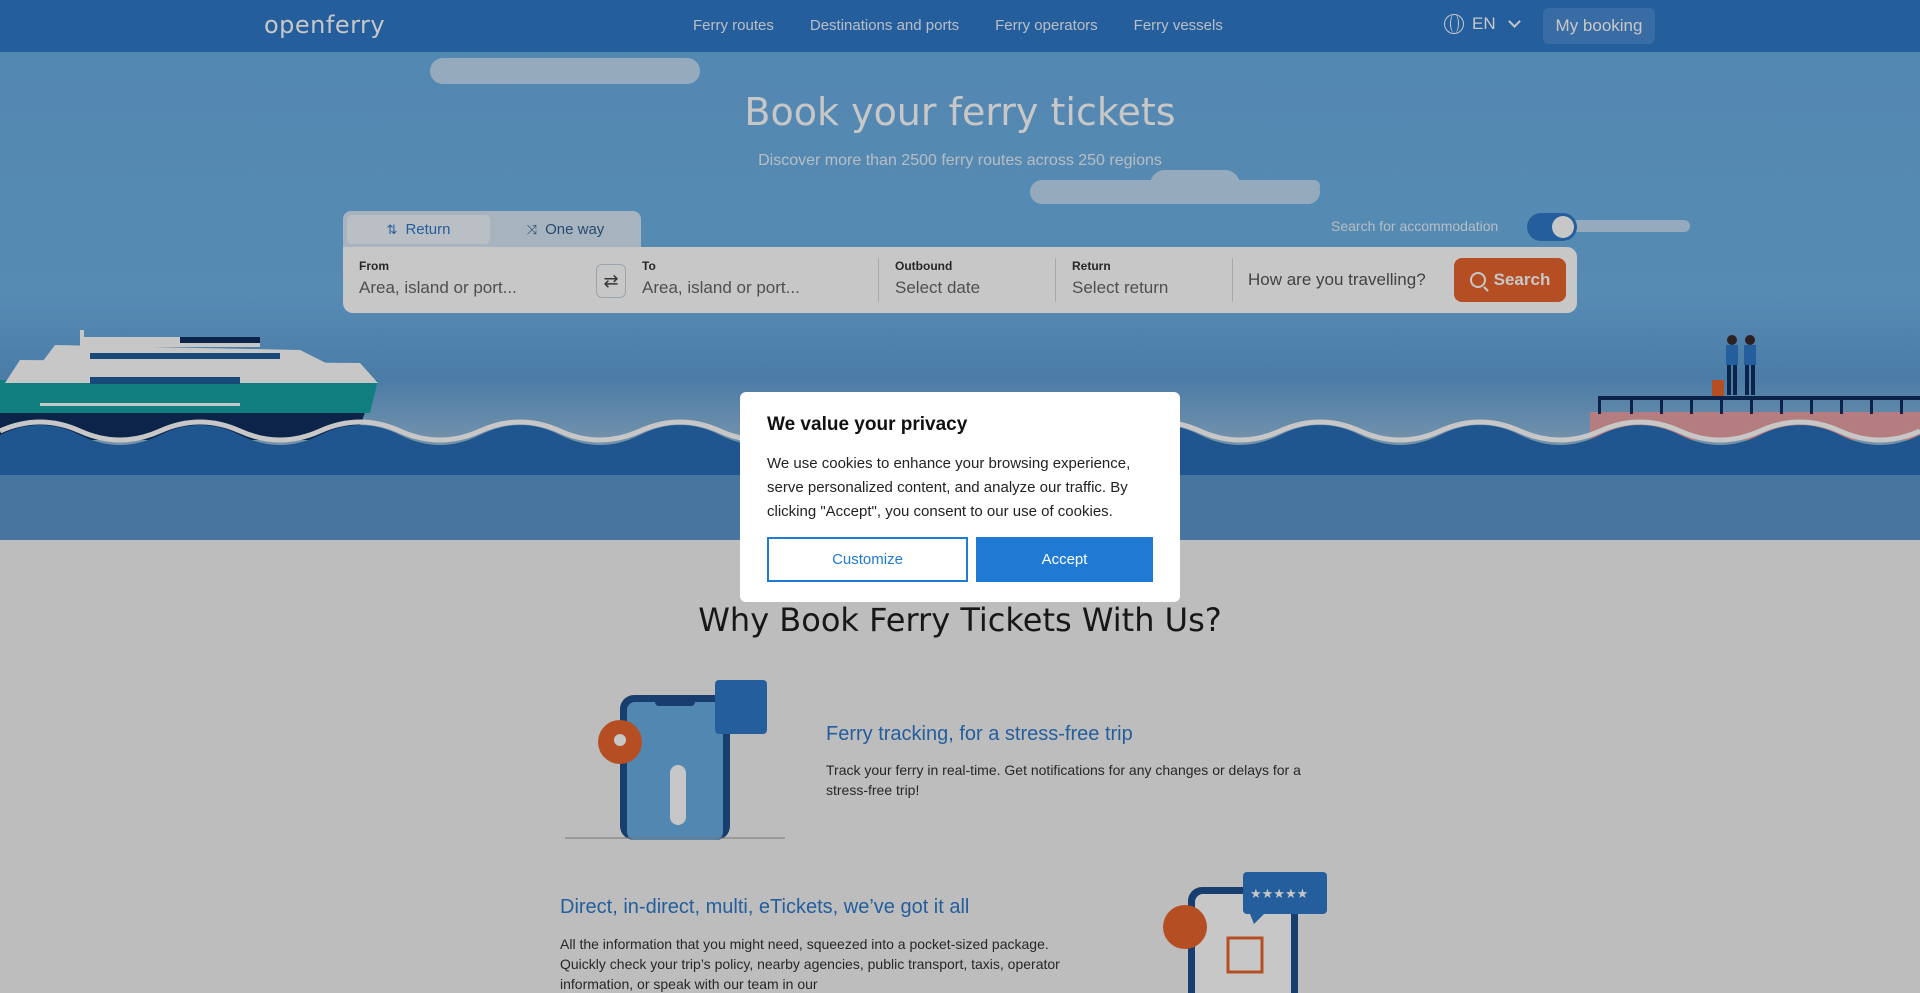 Image resolution: width=1920 pixels, height=993 pixels. Describe the element at coordinates (867, 424) in the screenshot. I see `cookie-dialog-title: We value your privacy` at that location.